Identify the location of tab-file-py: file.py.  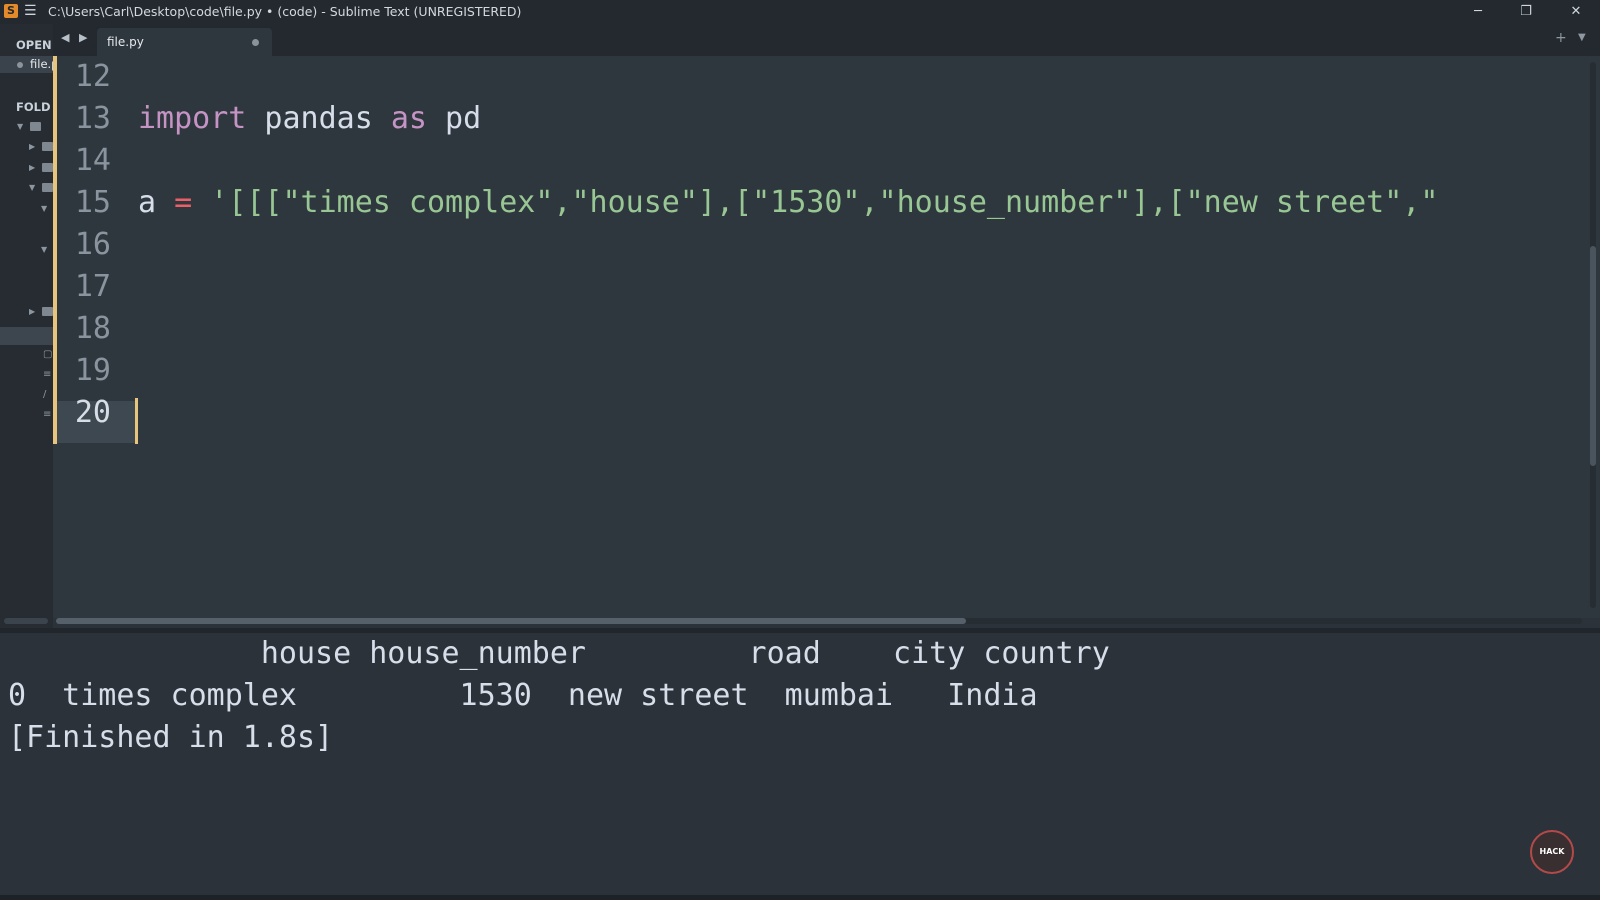
(184, 42).